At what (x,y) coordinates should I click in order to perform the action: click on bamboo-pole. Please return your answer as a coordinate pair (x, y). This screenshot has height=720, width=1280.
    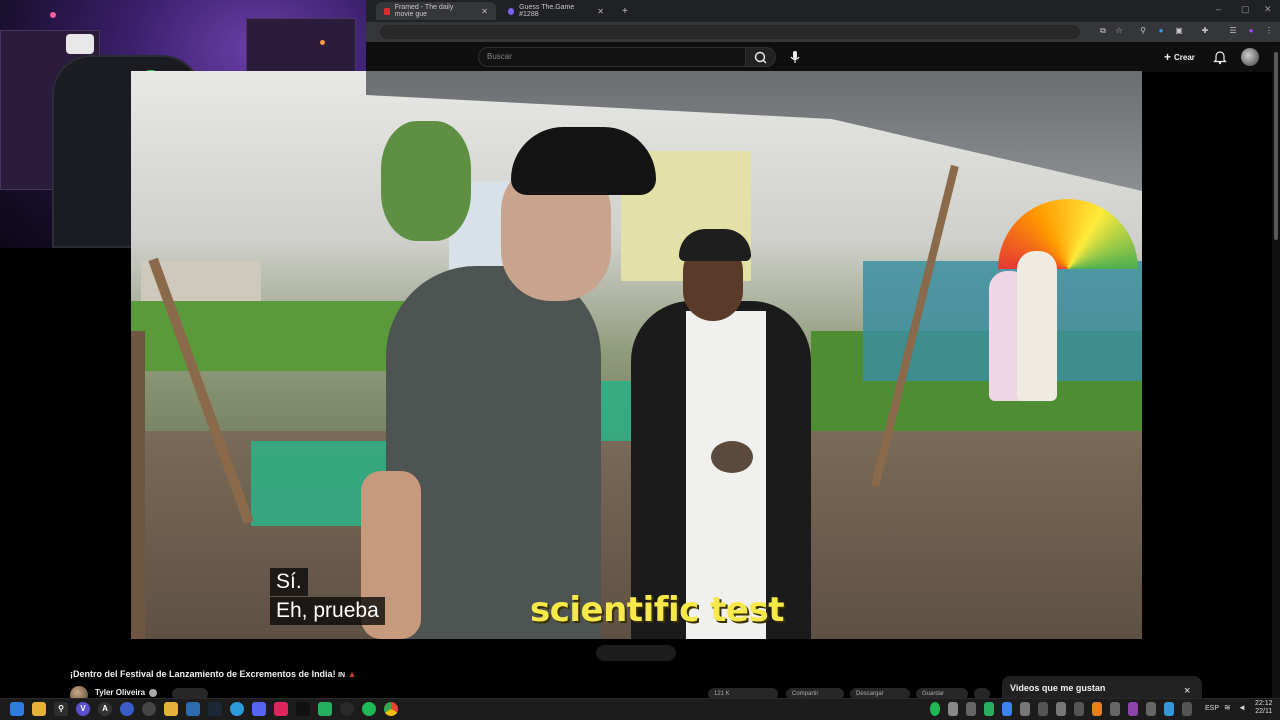
    Looking at the image, I should click on (138, 485).